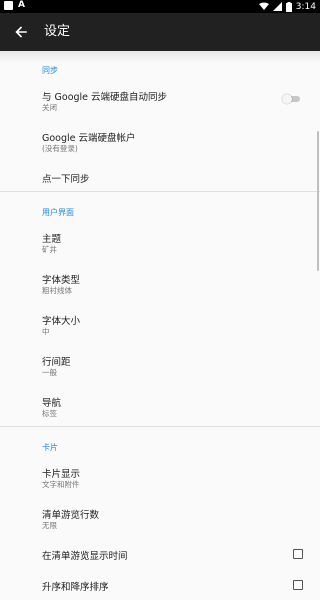 This screenshot has width=320, height=600. What do you see at coordinates (160, 242) in the screenshot?
I see `theme-item: 主题 矿井` at bounding box center [160, 242].